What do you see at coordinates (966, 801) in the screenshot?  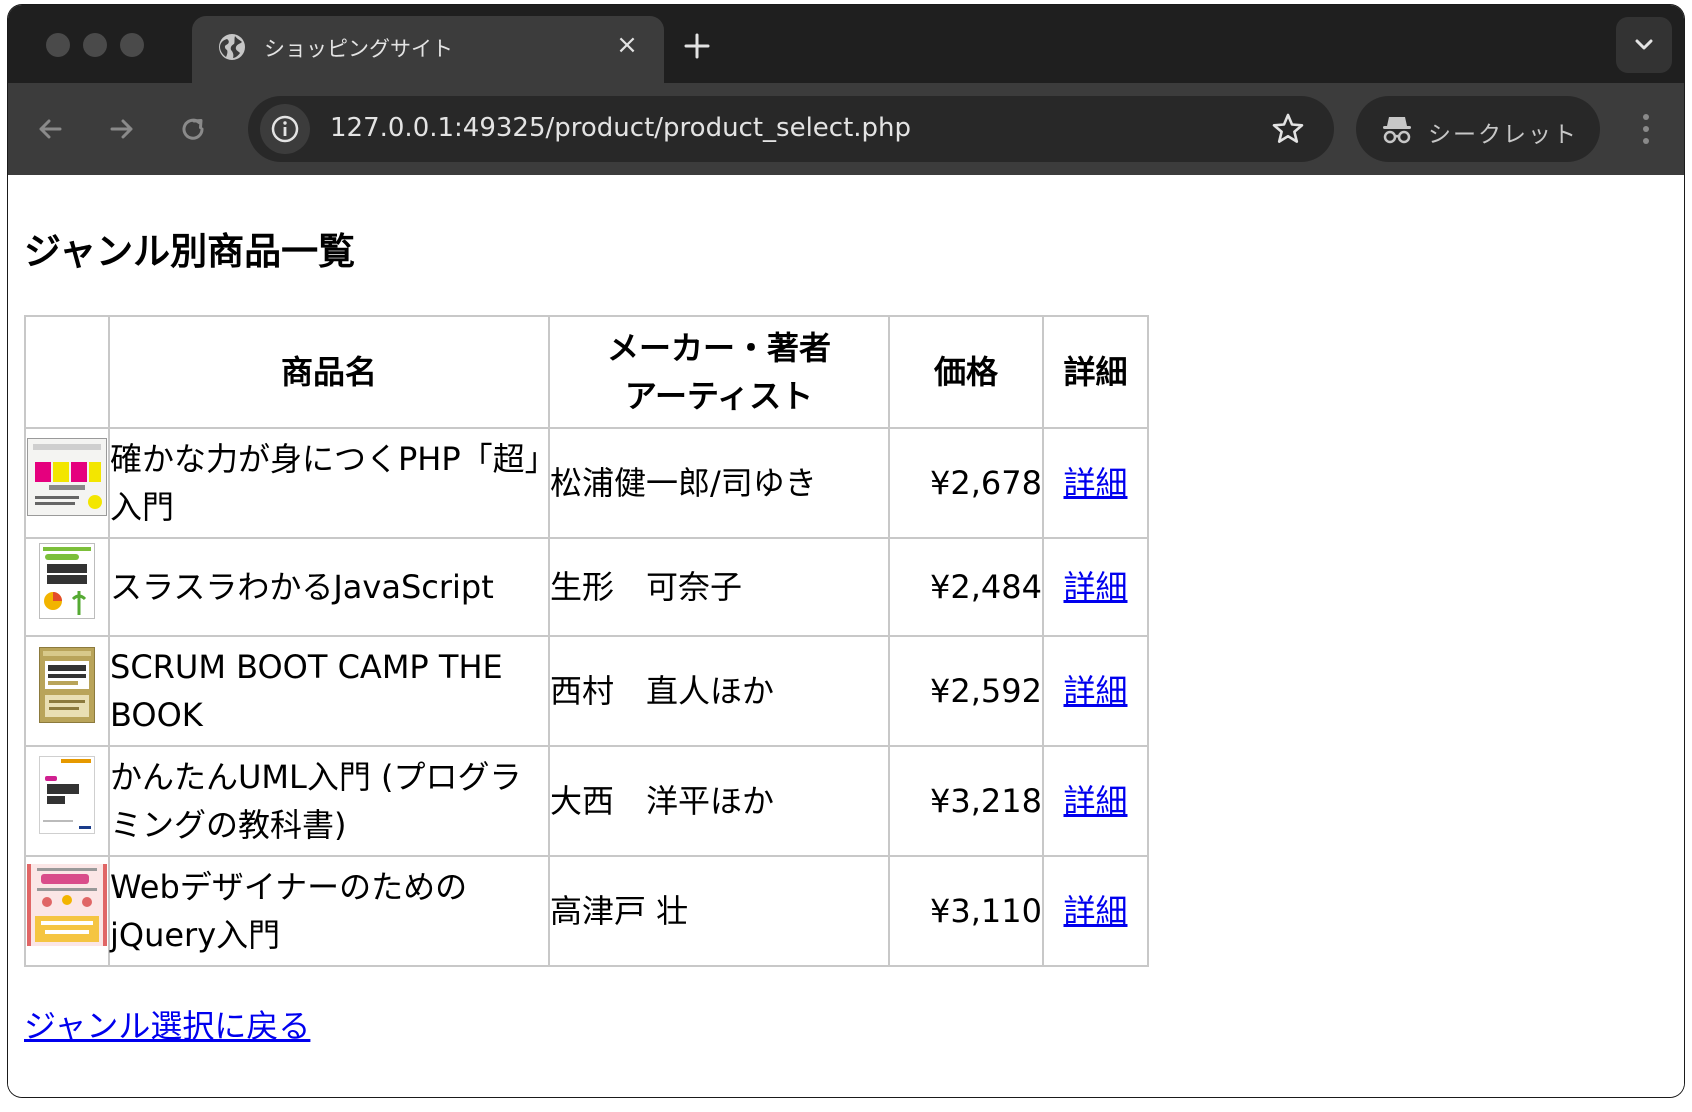 I see `product-price: ¥3,218` at bounding box center [966, 801].